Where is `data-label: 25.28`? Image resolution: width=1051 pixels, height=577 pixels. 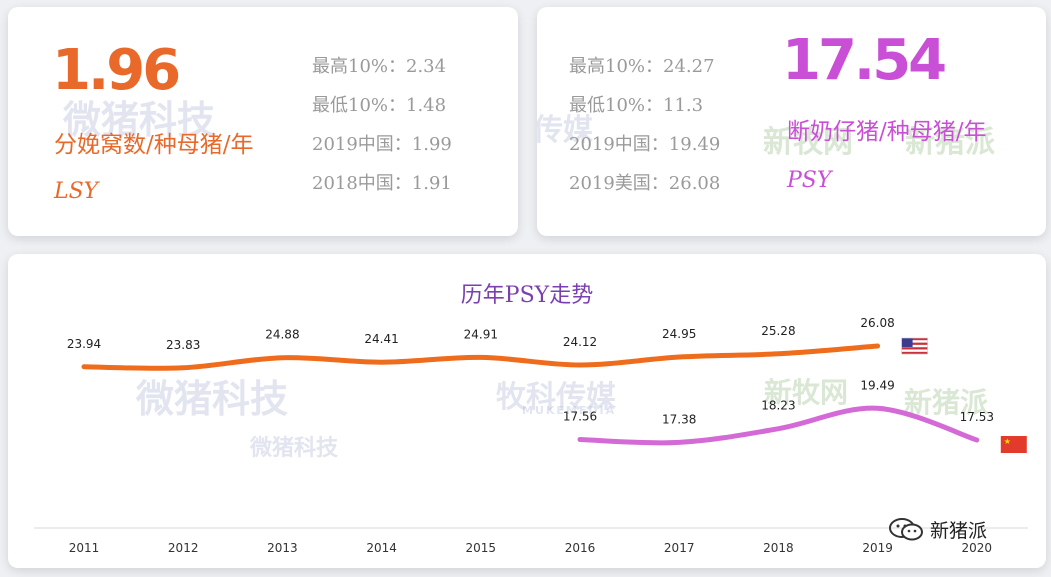
data-label: 25.28 is located at coordinates (778, 331).